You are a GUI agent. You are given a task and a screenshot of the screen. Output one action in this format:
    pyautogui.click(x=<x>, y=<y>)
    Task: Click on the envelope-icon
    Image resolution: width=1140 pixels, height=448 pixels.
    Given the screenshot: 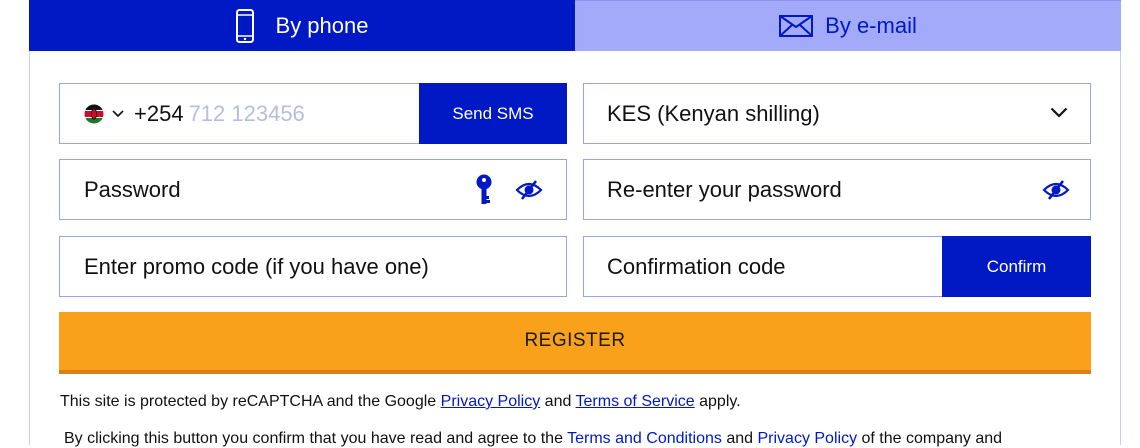 What is the action you would take?
    pyautogui.click(x=796, y=26)
    